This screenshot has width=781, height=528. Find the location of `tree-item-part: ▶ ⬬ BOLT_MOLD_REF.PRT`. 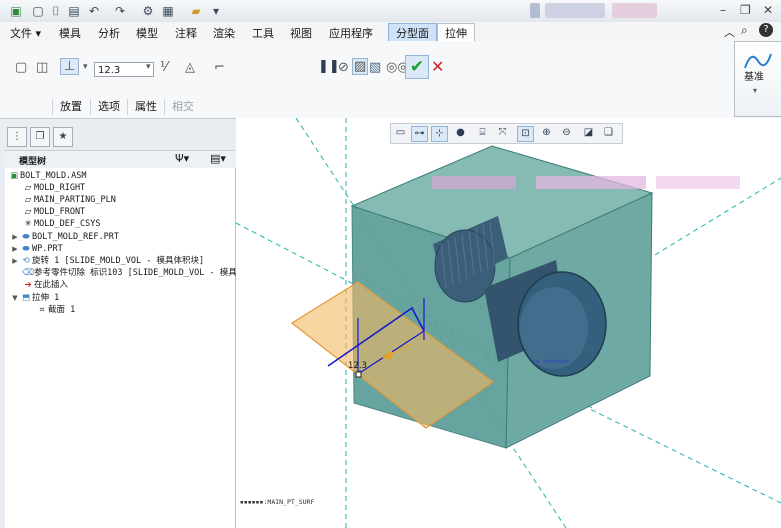

tree-item-part: ▶ ⬬ BOLT_MOLD_REF.PRT is located at coordinates (64, 237).